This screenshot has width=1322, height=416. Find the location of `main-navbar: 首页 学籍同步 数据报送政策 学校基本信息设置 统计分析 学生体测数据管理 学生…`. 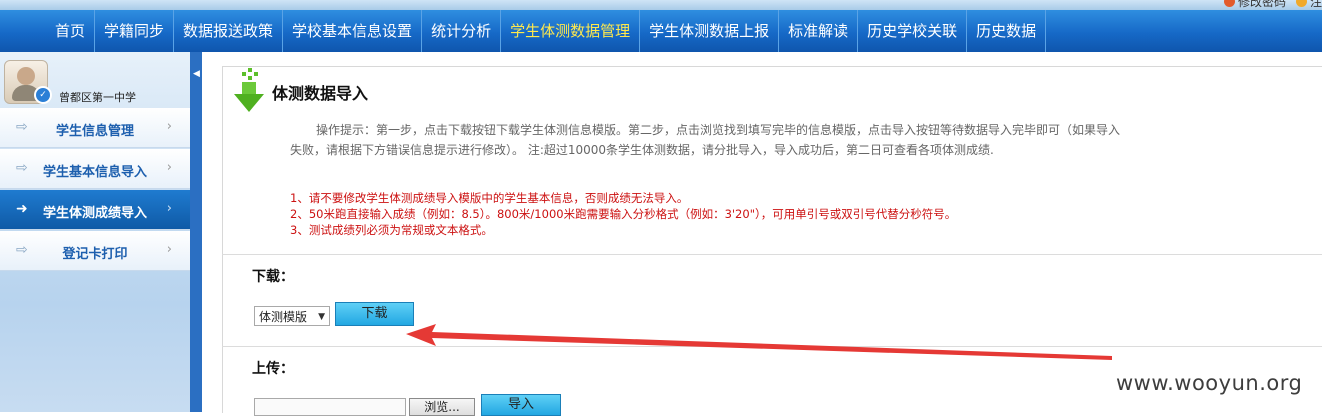

main-navbar: 首页 学籍同步 数据报送政策 学校基本信息设置 统计分析 学生体测数据管理 学生… is located at coordinates (661, 31).